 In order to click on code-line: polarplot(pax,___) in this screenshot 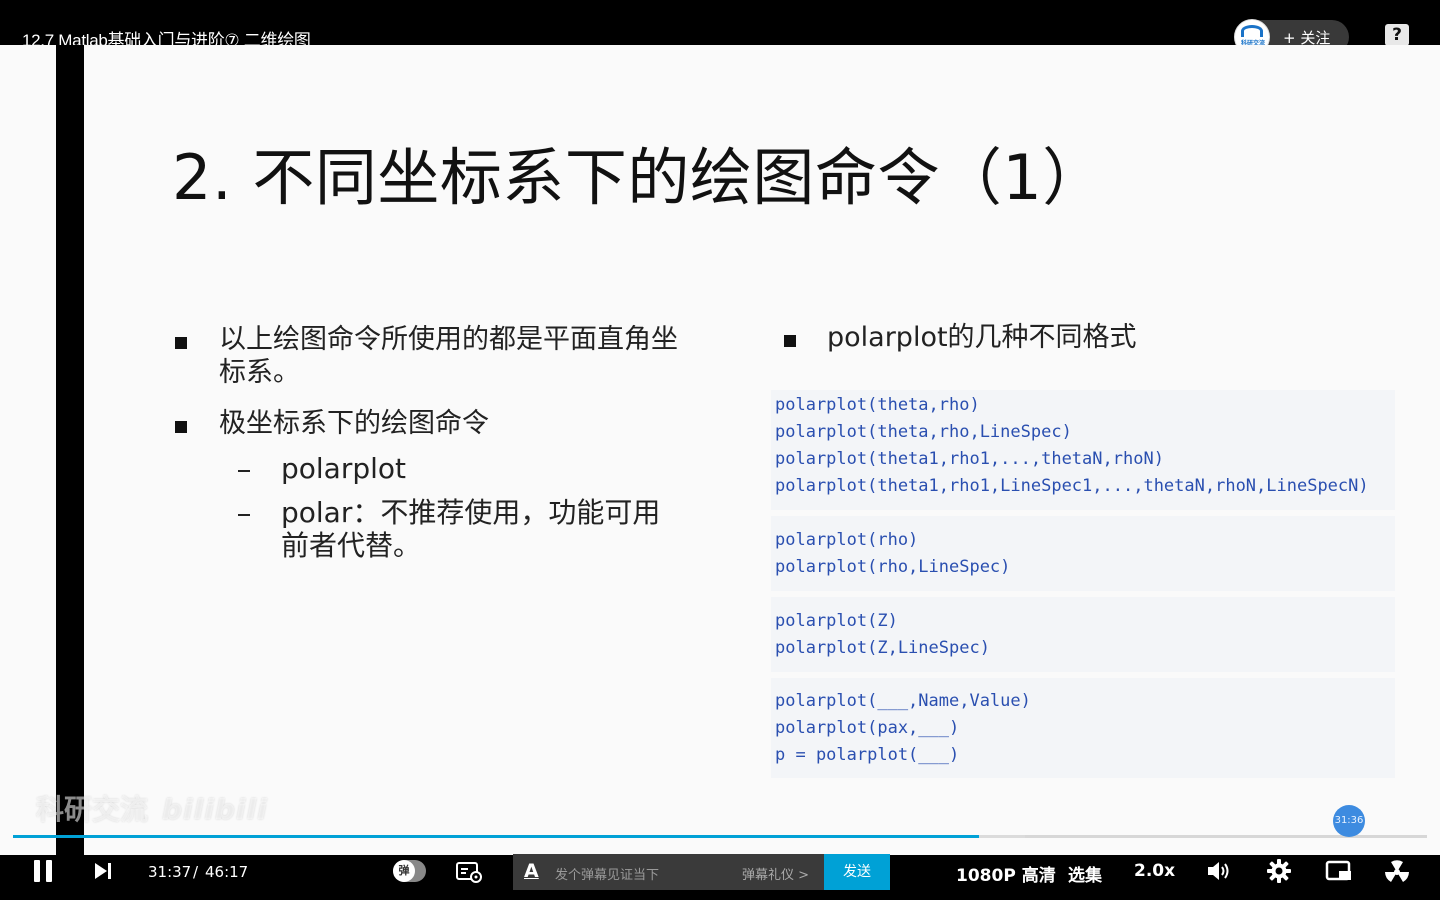, I will do `click(867, 728)`.